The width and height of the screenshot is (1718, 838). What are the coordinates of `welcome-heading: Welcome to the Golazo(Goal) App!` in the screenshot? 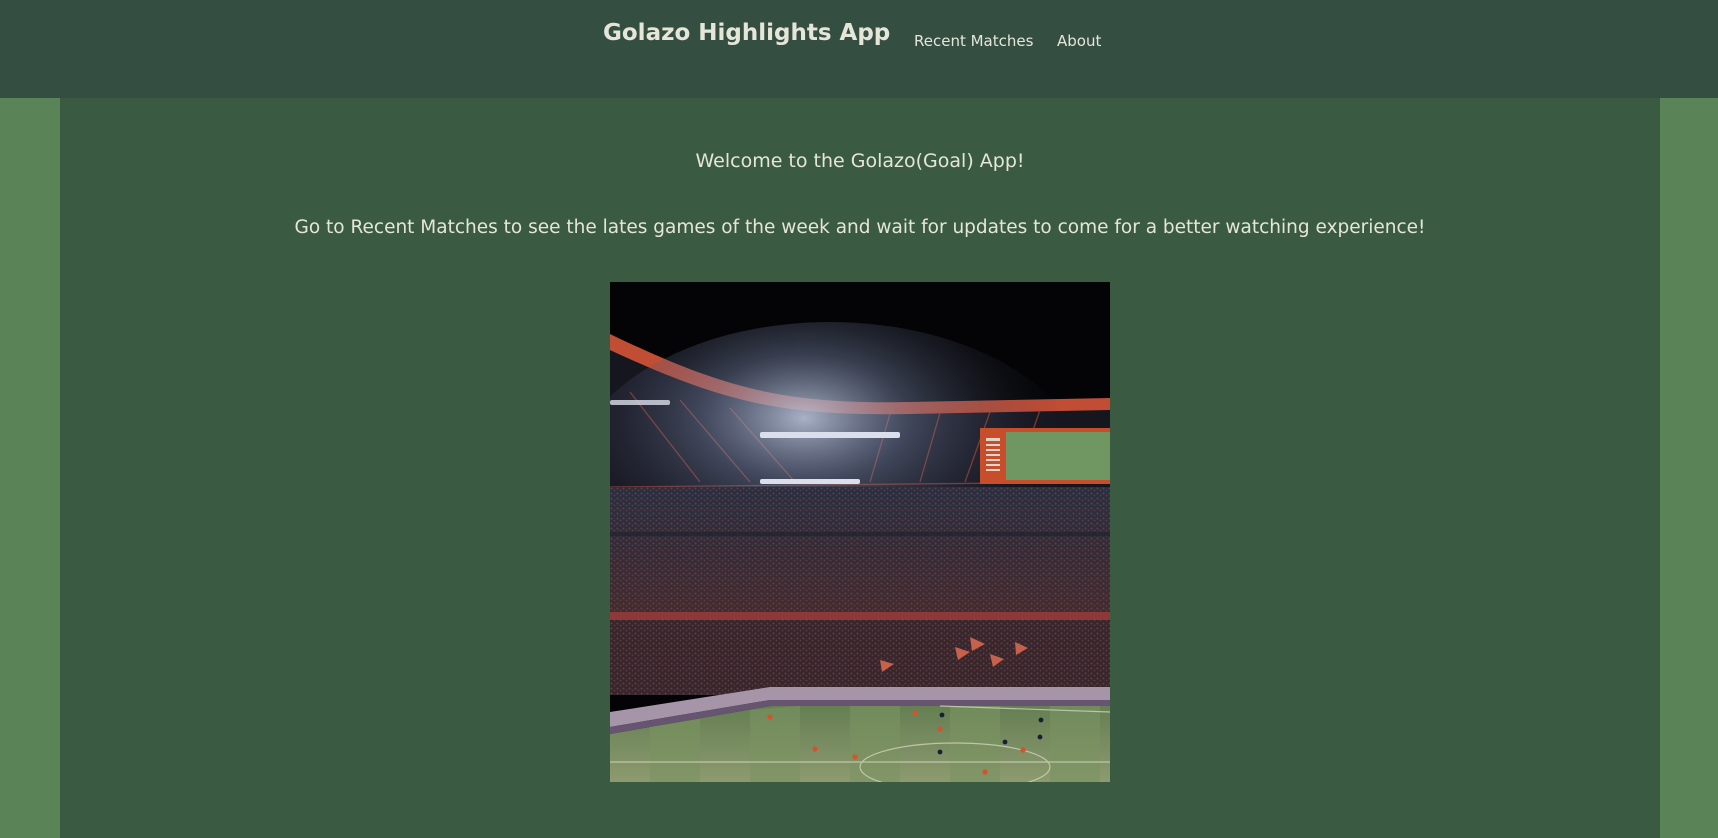 It's located at (860, 161).